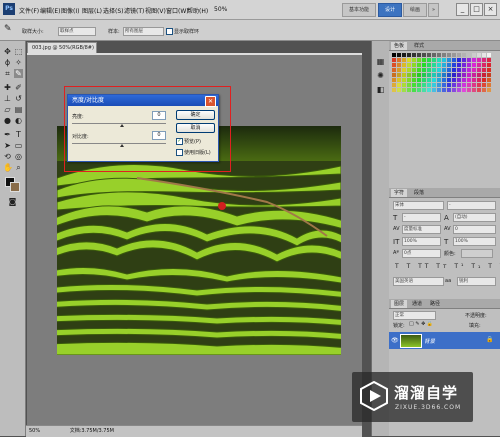 This screenshot has width=500, height=437. I want to click on tab-paragraph: 段落, so click(419, 193).